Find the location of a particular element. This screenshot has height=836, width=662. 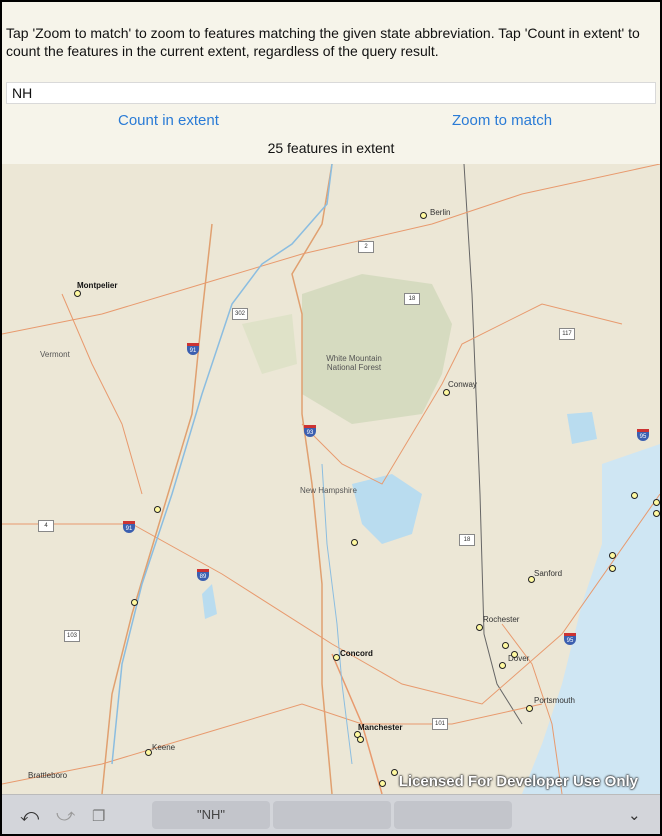

keyboard-shortcut-bar: ⤺ ⤻ ❐ "NH" ⌄ is located at coordinates (331, 814).